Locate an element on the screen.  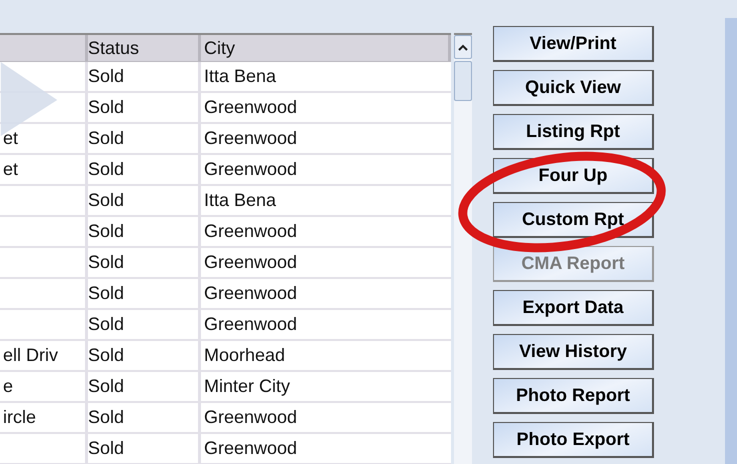
action-button: Listing Rpt is located at coordinates (573, 132).